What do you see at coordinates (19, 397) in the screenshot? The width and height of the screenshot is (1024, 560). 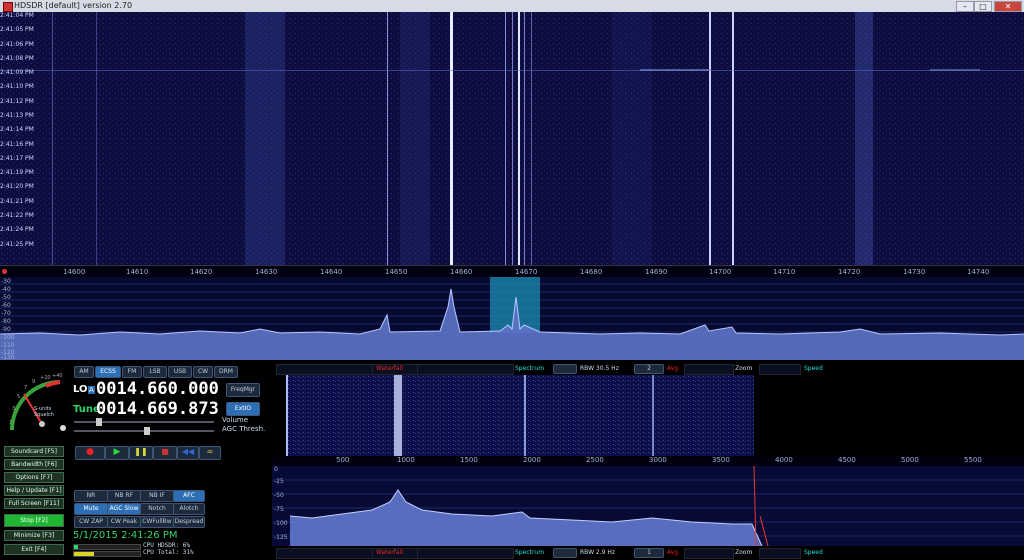 I see `s-scale-label: 5` at bounding box center [19, 397].